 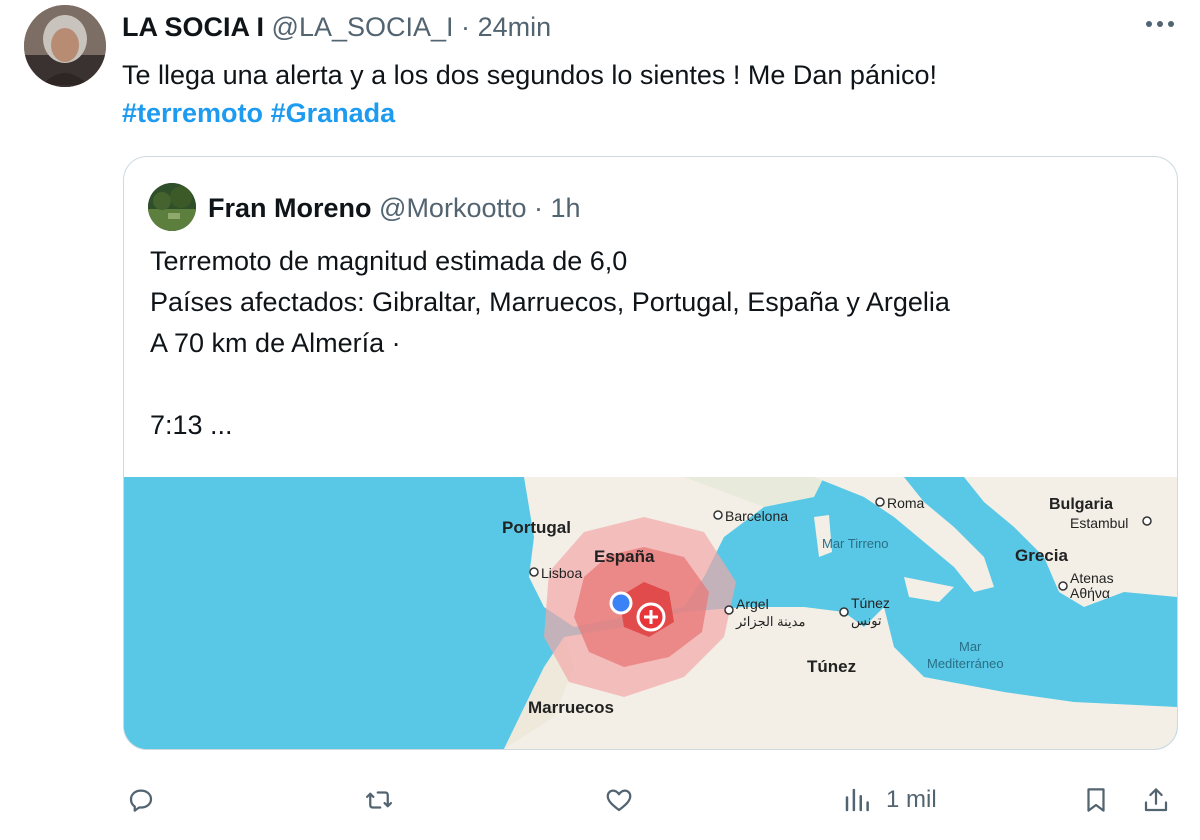 I want to click on quote-line: A 70 km de Almería ·, so click(x=275, y=343).